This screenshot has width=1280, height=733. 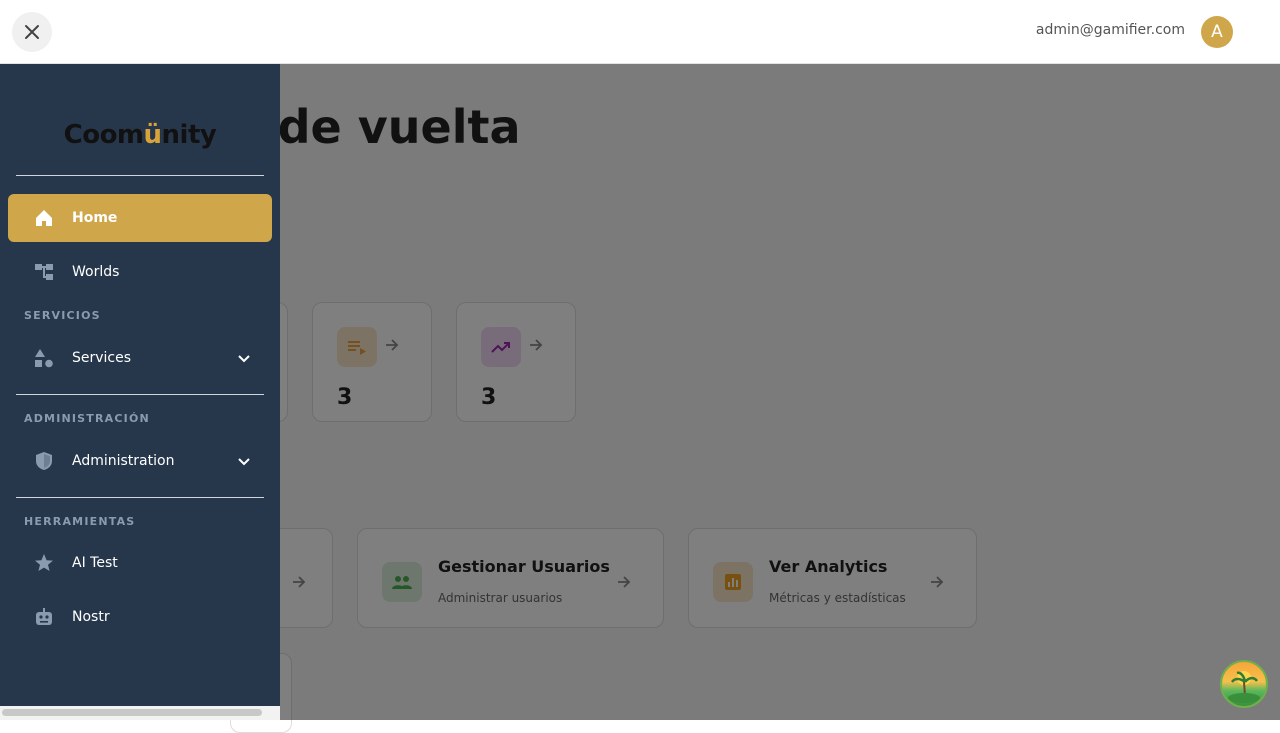 I want to click on category-icon, so click(x=44, y=358).